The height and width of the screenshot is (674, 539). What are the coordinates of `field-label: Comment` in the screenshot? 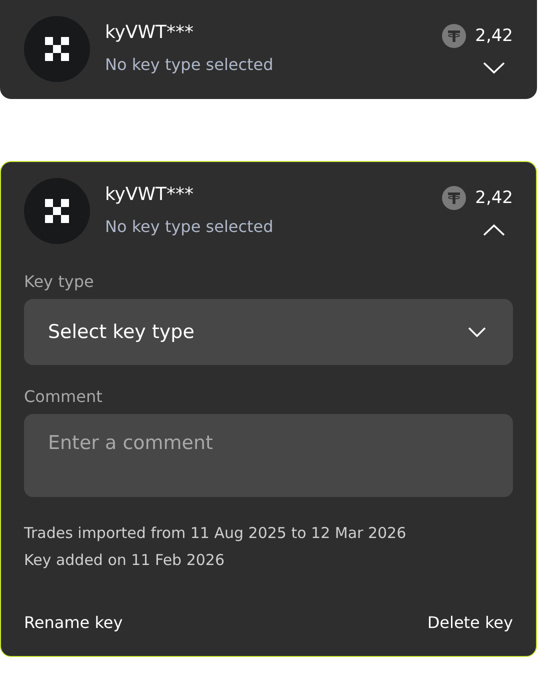 It's located at (64, 396).